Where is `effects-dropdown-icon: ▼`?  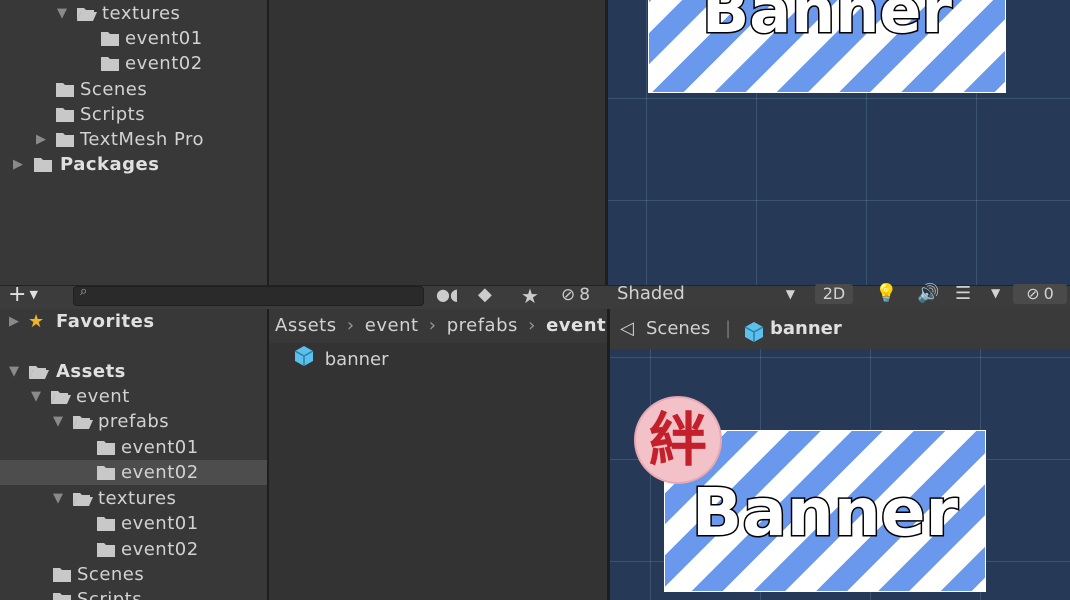
effects-dropdown-icon: ▼ is located at coordinates (995, 293).